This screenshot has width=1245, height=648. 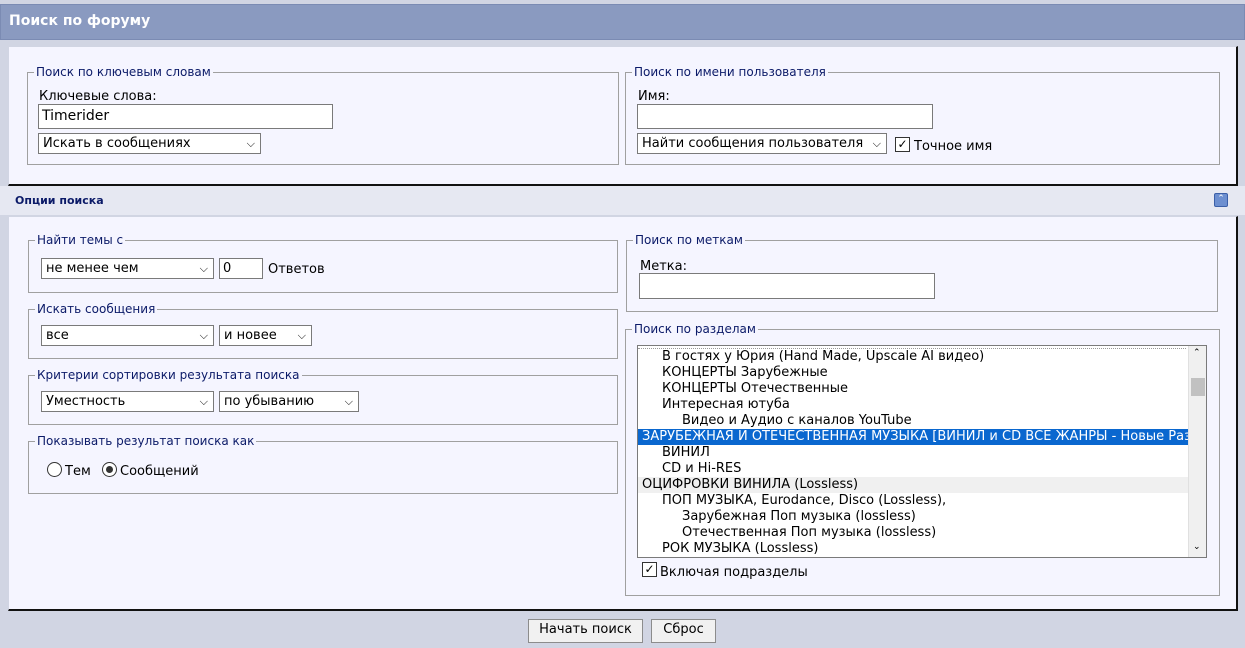 I want to click on posts-legend: Искать сообщения, so click(x=96, y=309).